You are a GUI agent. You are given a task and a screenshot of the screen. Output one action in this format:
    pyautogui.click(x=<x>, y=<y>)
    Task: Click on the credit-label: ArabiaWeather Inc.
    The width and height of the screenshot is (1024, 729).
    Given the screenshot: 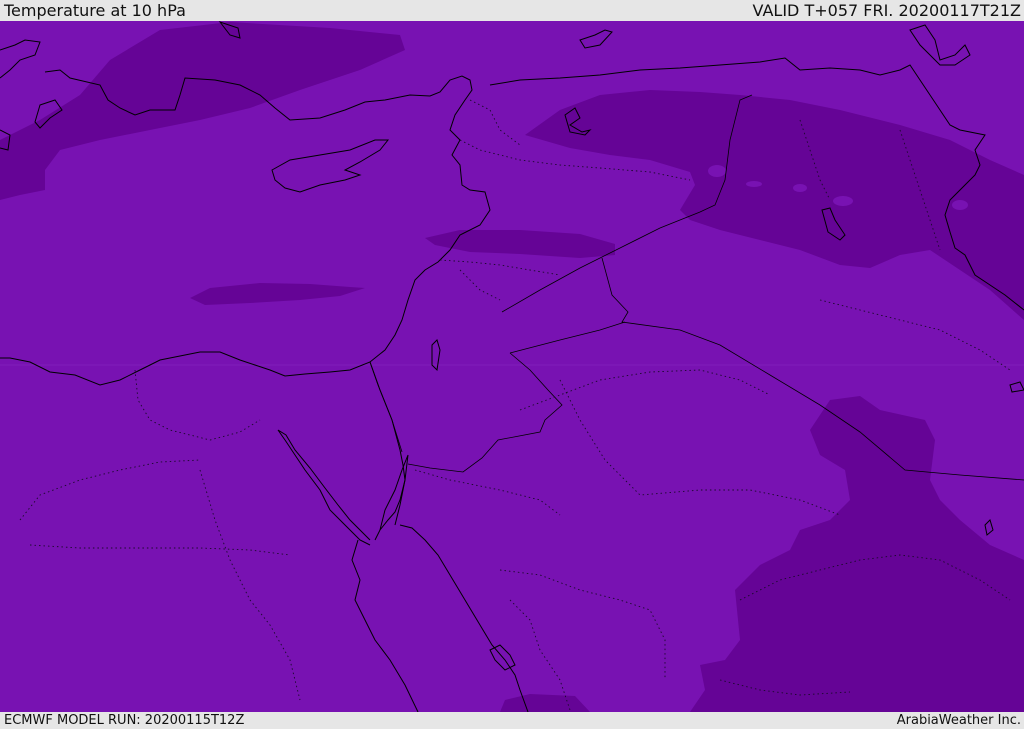 What is the action you would take?
    pyautogui.click(x=958, y=720)
    